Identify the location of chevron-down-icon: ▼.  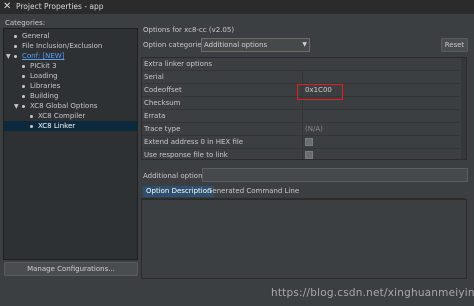
(304, 44).